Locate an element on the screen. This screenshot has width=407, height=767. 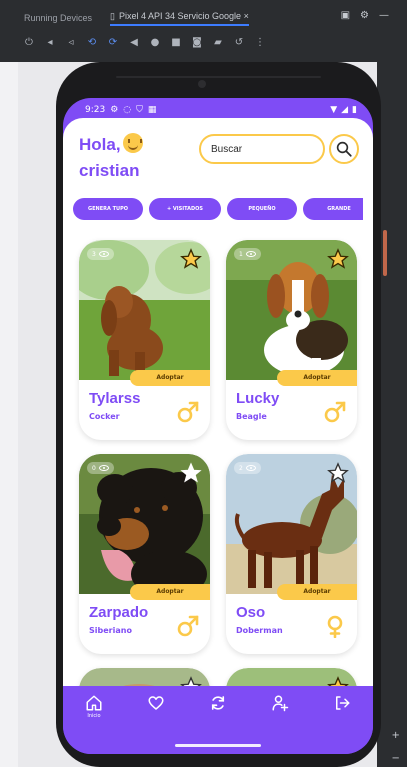
greeting: Hola, cristian is located at coordinates (111, 158).